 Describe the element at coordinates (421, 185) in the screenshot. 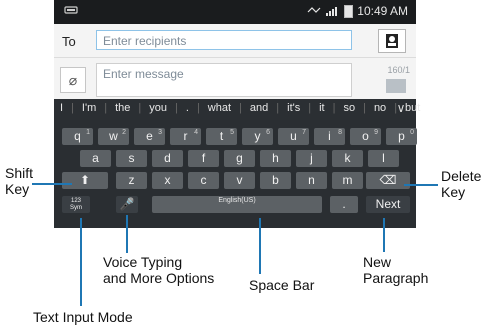

I see `delete-callout-line` at that location.